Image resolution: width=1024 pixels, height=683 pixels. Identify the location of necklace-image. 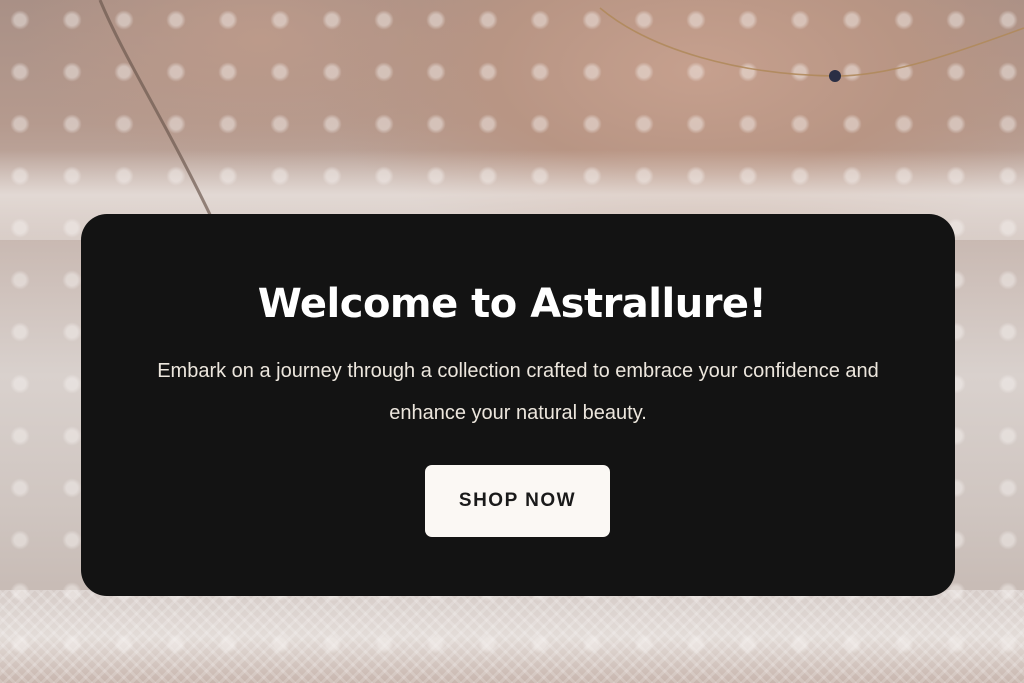
(811, 44).